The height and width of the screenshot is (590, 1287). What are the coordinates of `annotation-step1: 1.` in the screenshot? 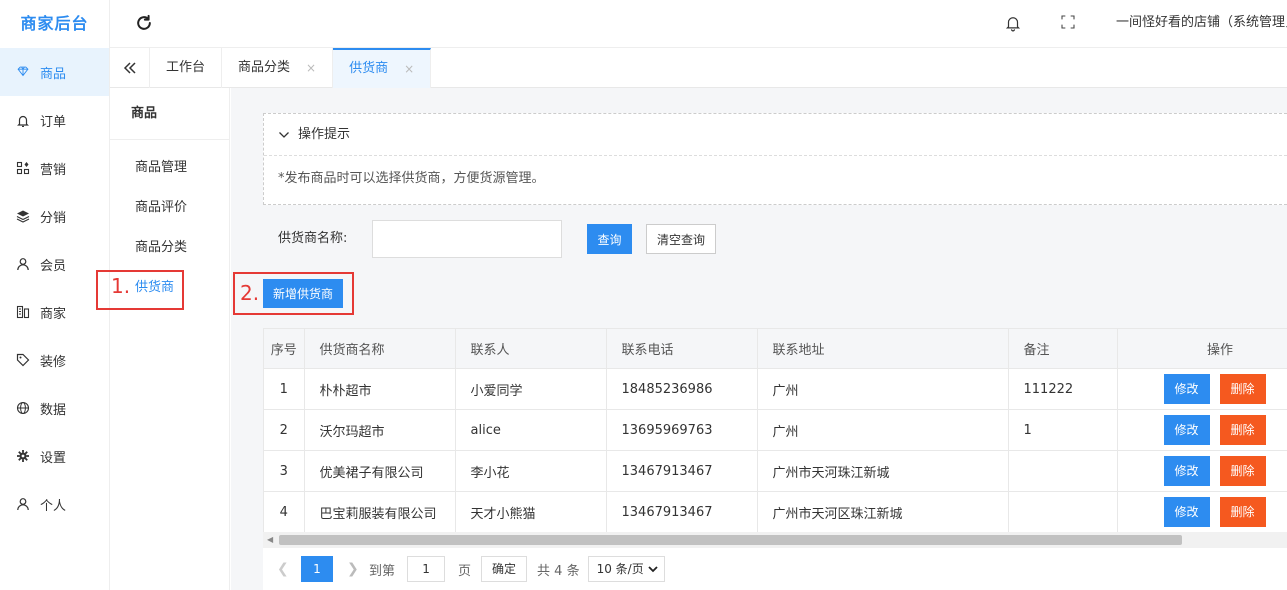 It's located at (121, 286).